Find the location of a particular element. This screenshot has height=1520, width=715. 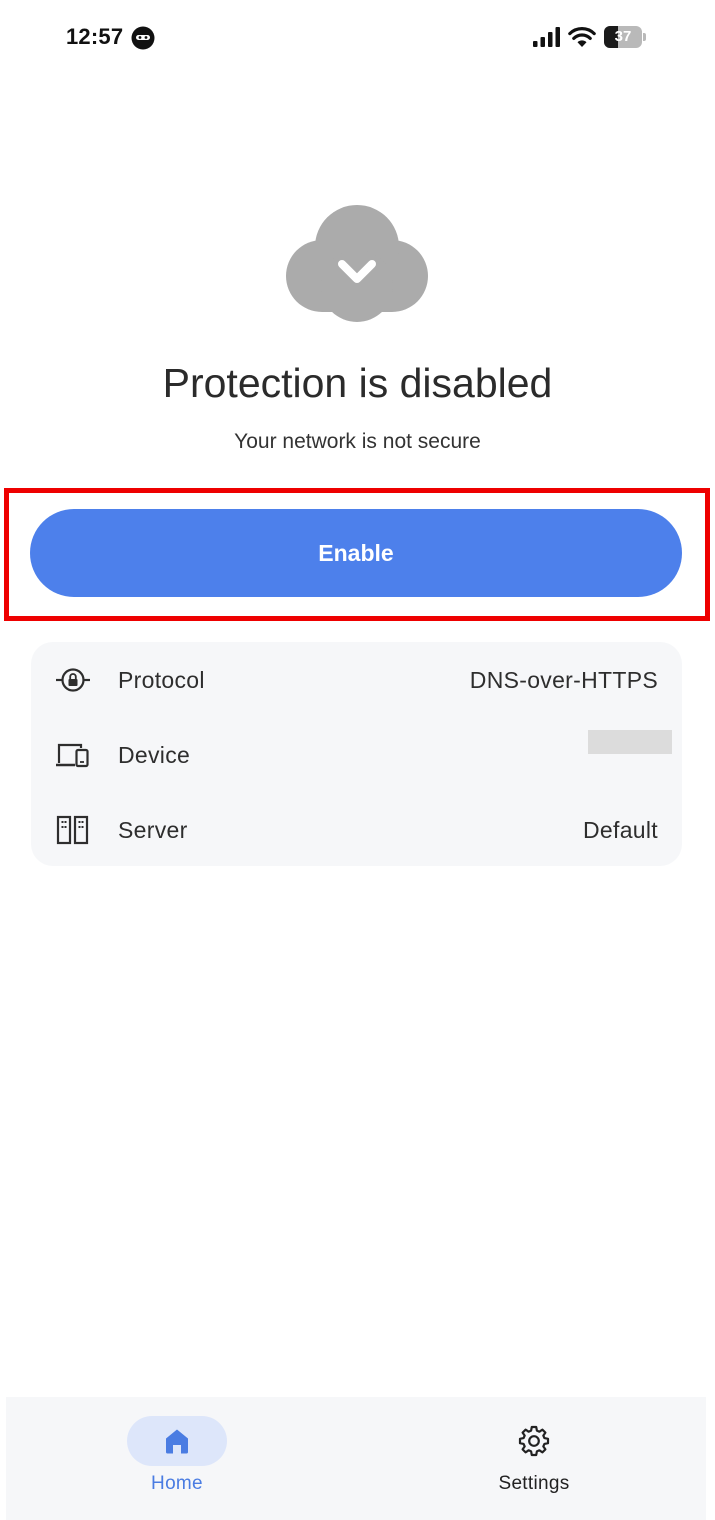

server-icon is located at coordinates (72, 830).